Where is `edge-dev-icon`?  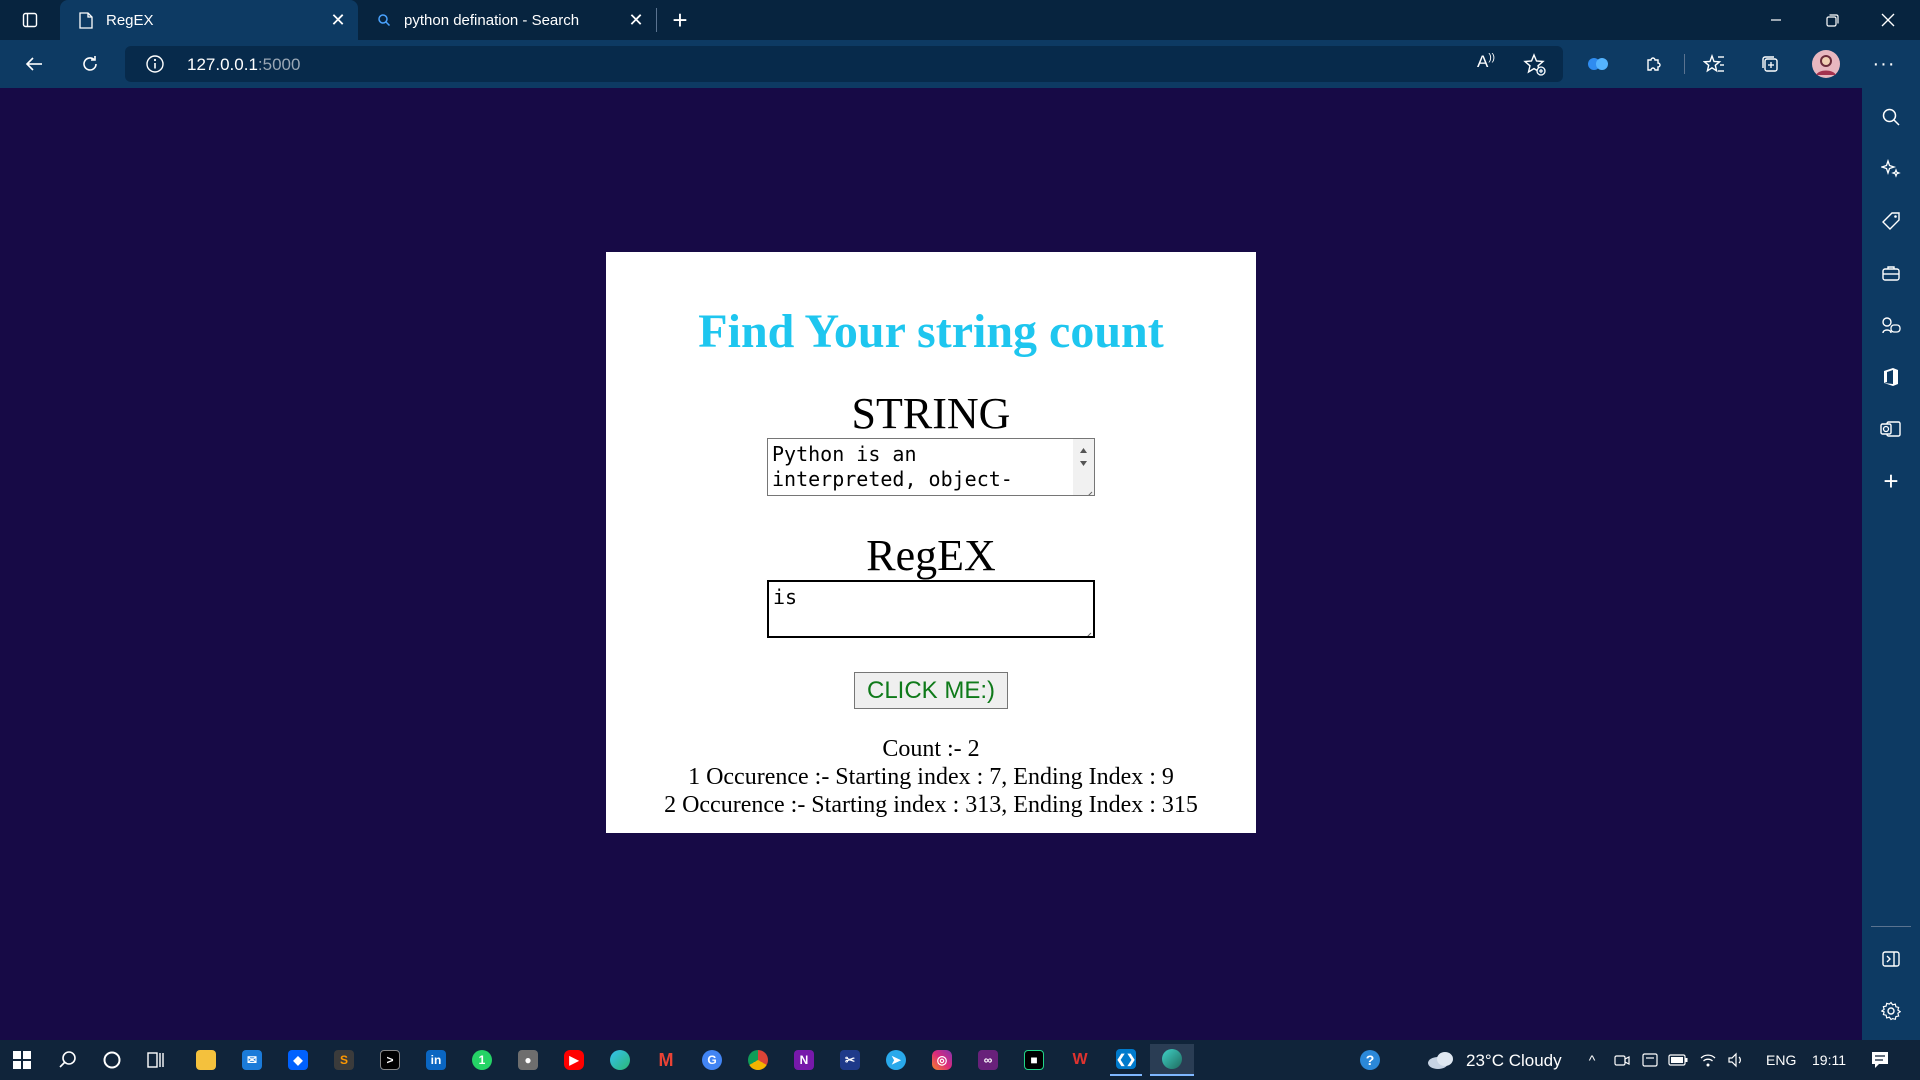
edge-dev-icon is located at coordinates (1172, 1060).